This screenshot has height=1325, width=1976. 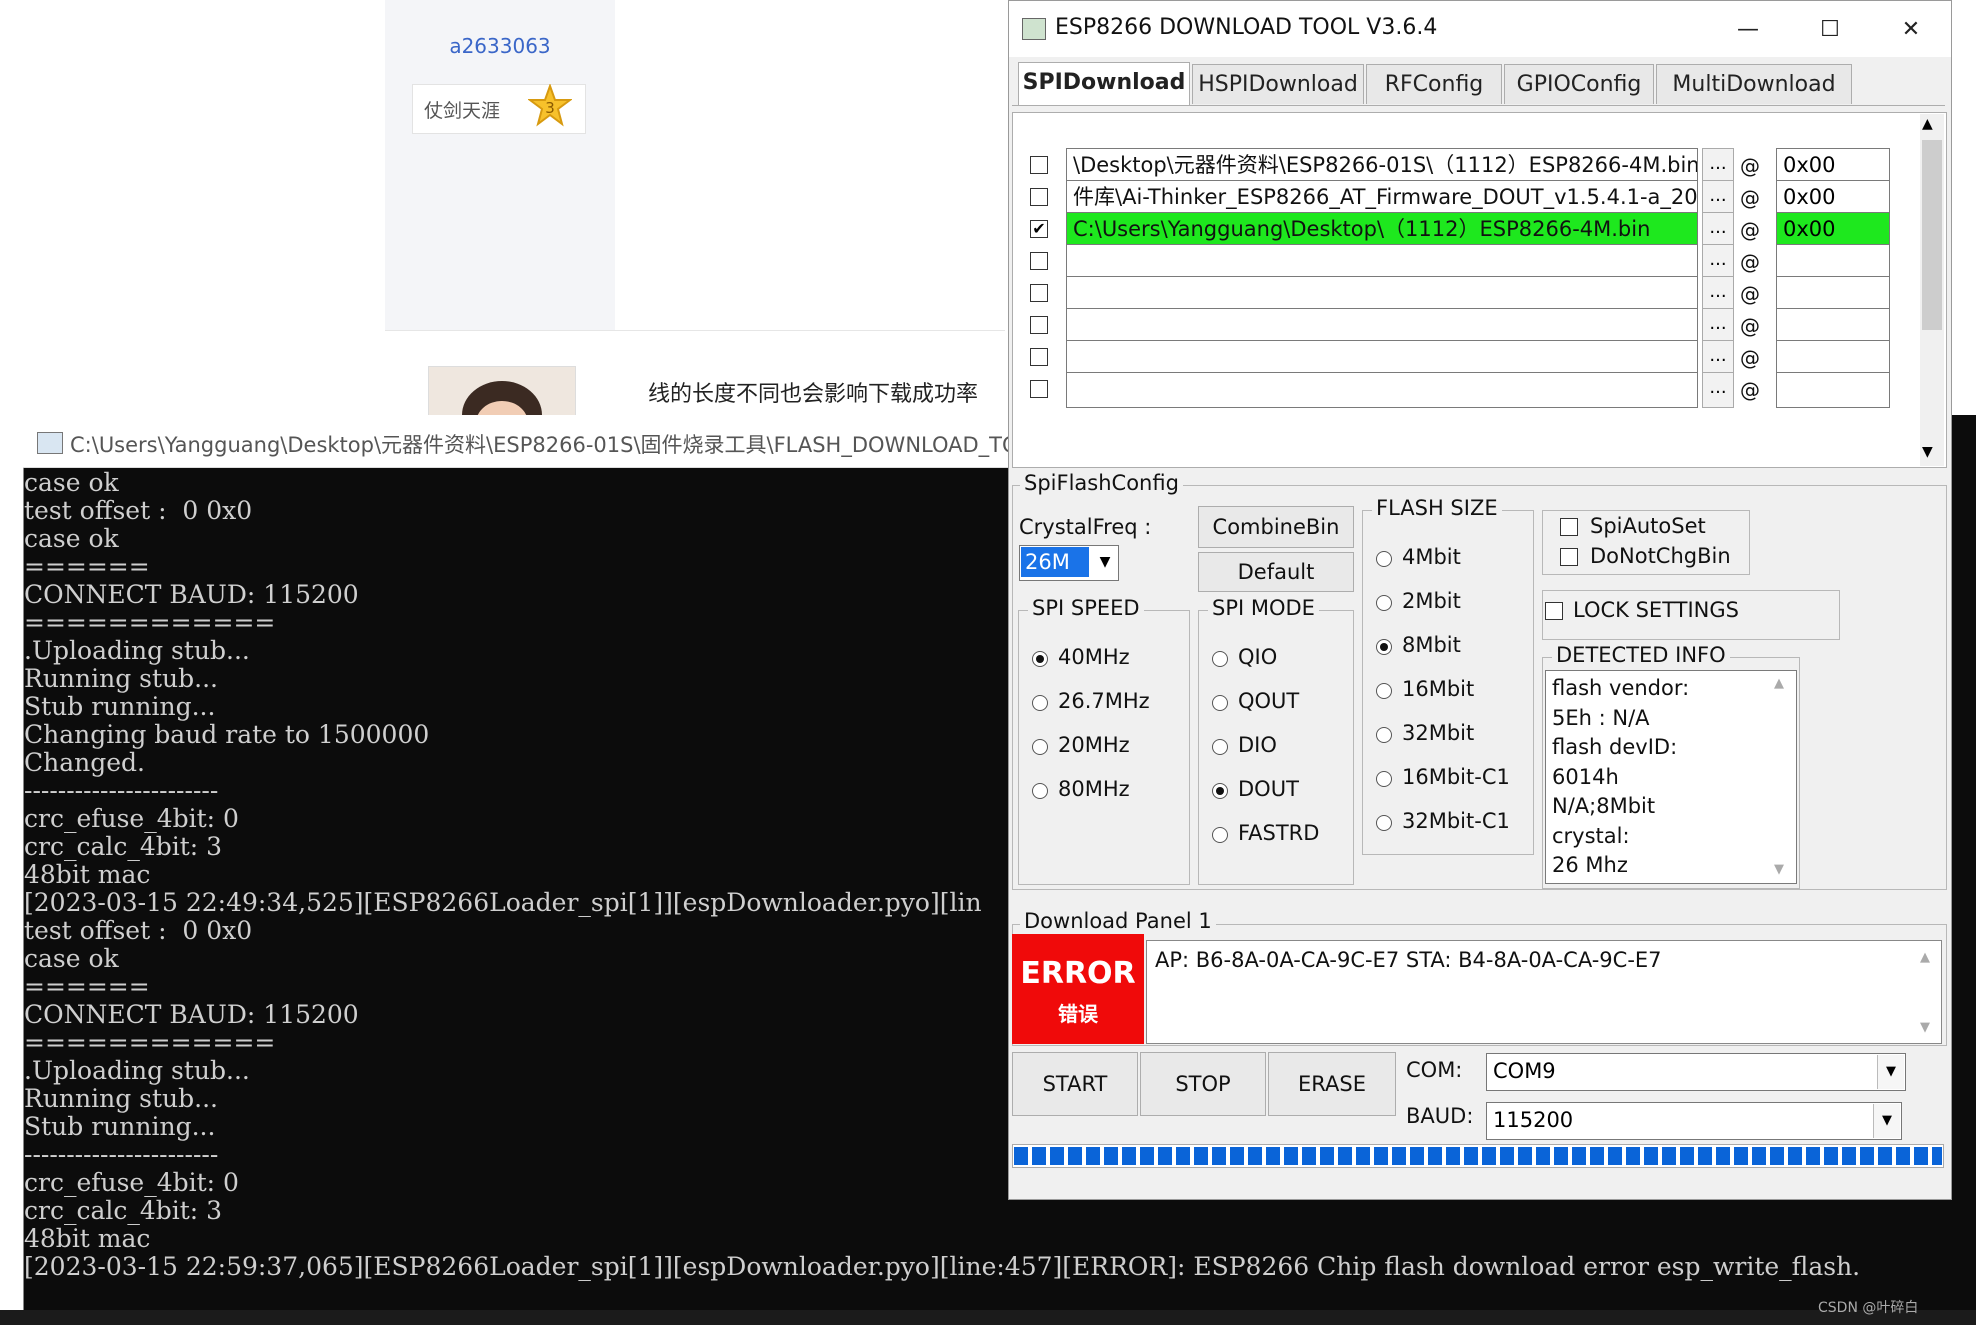 What do you see at coordinates (1660, 556) in the screenshot?
I see `do-not-chg-bin-label: DoNotChgBin` at bounding box center [1660, 556].